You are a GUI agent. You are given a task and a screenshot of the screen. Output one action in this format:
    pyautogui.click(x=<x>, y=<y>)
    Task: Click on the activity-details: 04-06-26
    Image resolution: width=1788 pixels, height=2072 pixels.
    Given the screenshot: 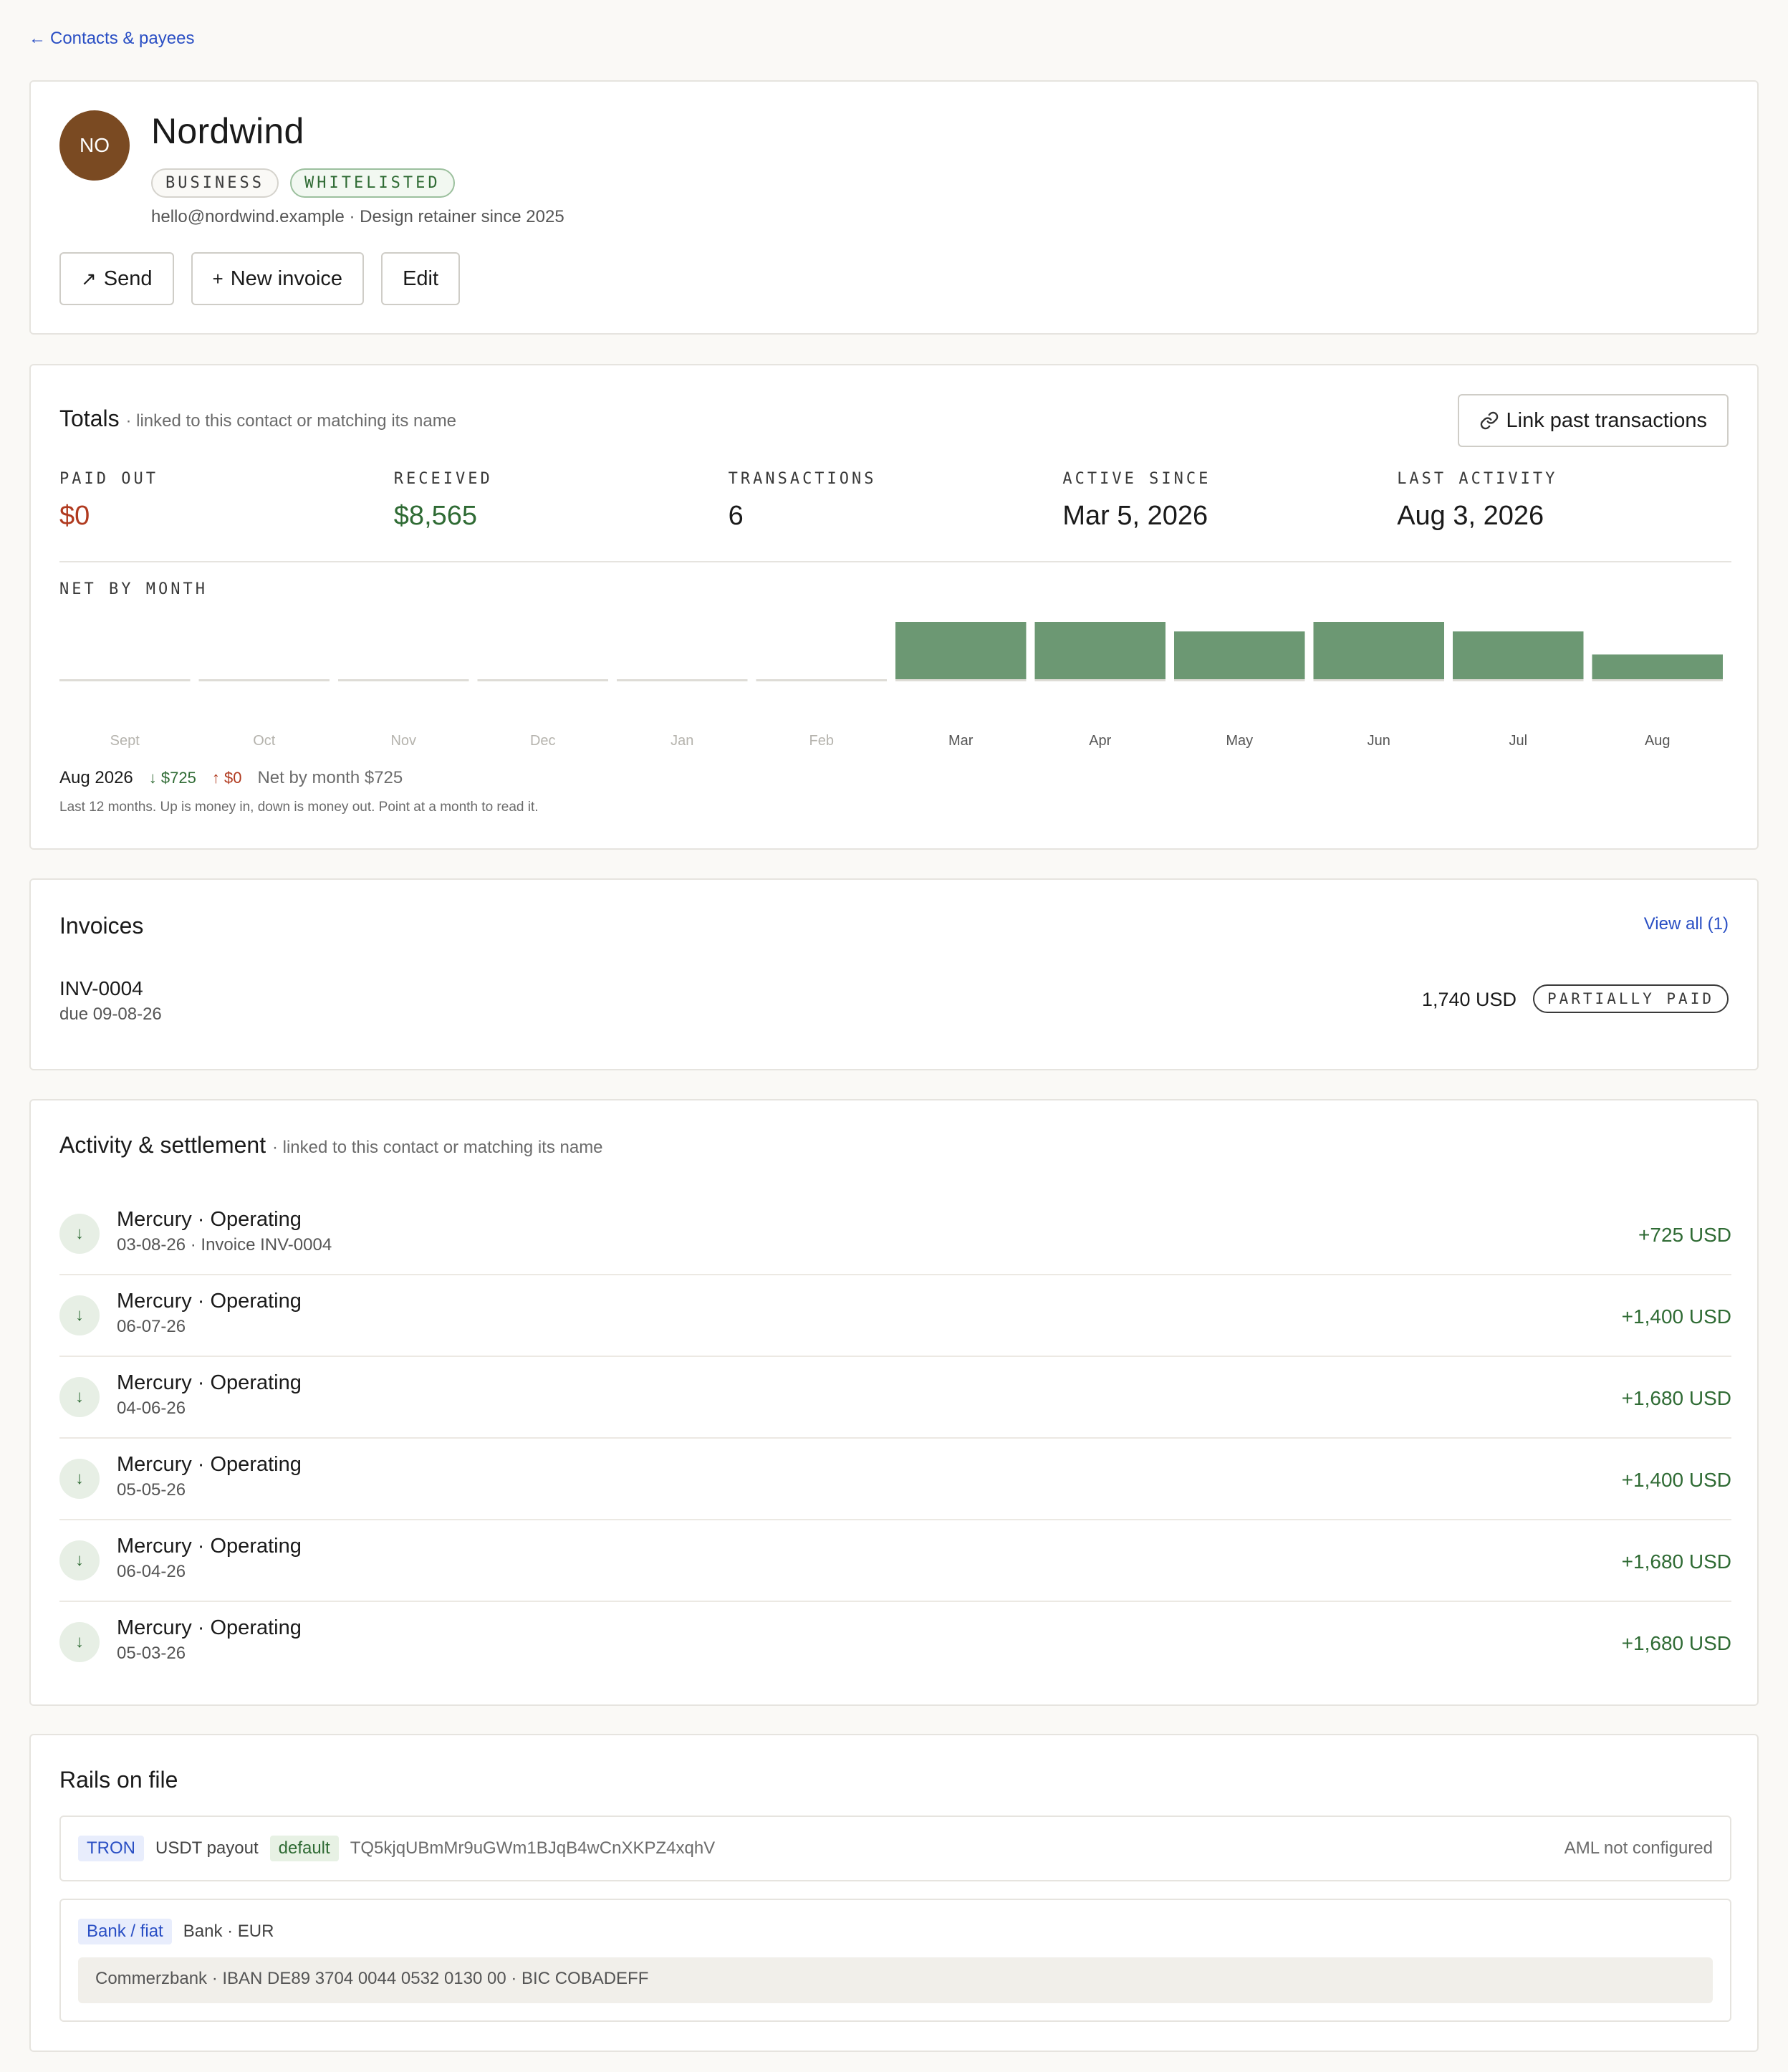 What is the action you would take?
    pyautogui.click(x=151, y=1408)
    